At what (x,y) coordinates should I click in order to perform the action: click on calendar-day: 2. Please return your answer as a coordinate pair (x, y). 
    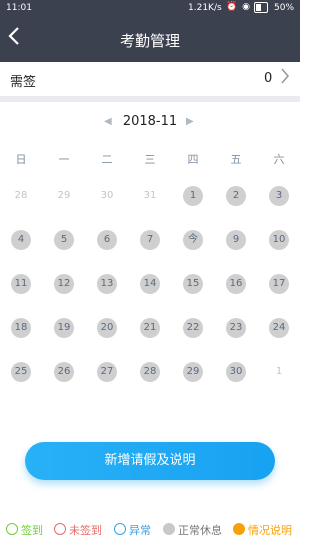
    Looking at the image, I should click on (236, 196).